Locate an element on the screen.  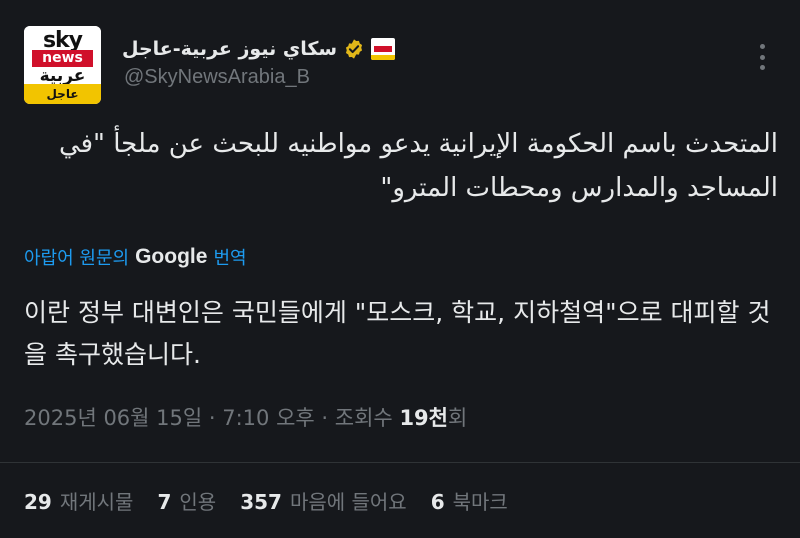
avatar: sky news عربية عاجل is located at coordinates (62, 65).